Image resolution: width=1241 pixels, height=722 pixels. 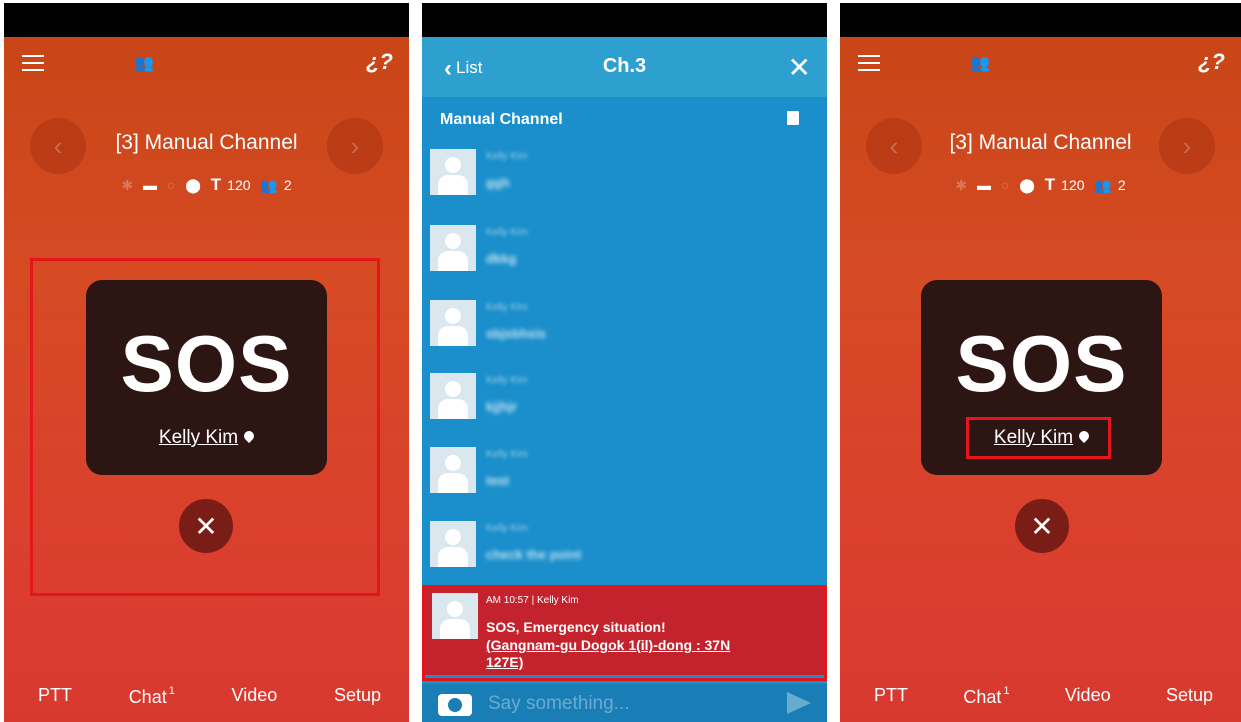 What do you see at coordinates (1042, 526) in the screenshot?
I see `close-sos-button: ✕` at bounding box center [1042, 526].